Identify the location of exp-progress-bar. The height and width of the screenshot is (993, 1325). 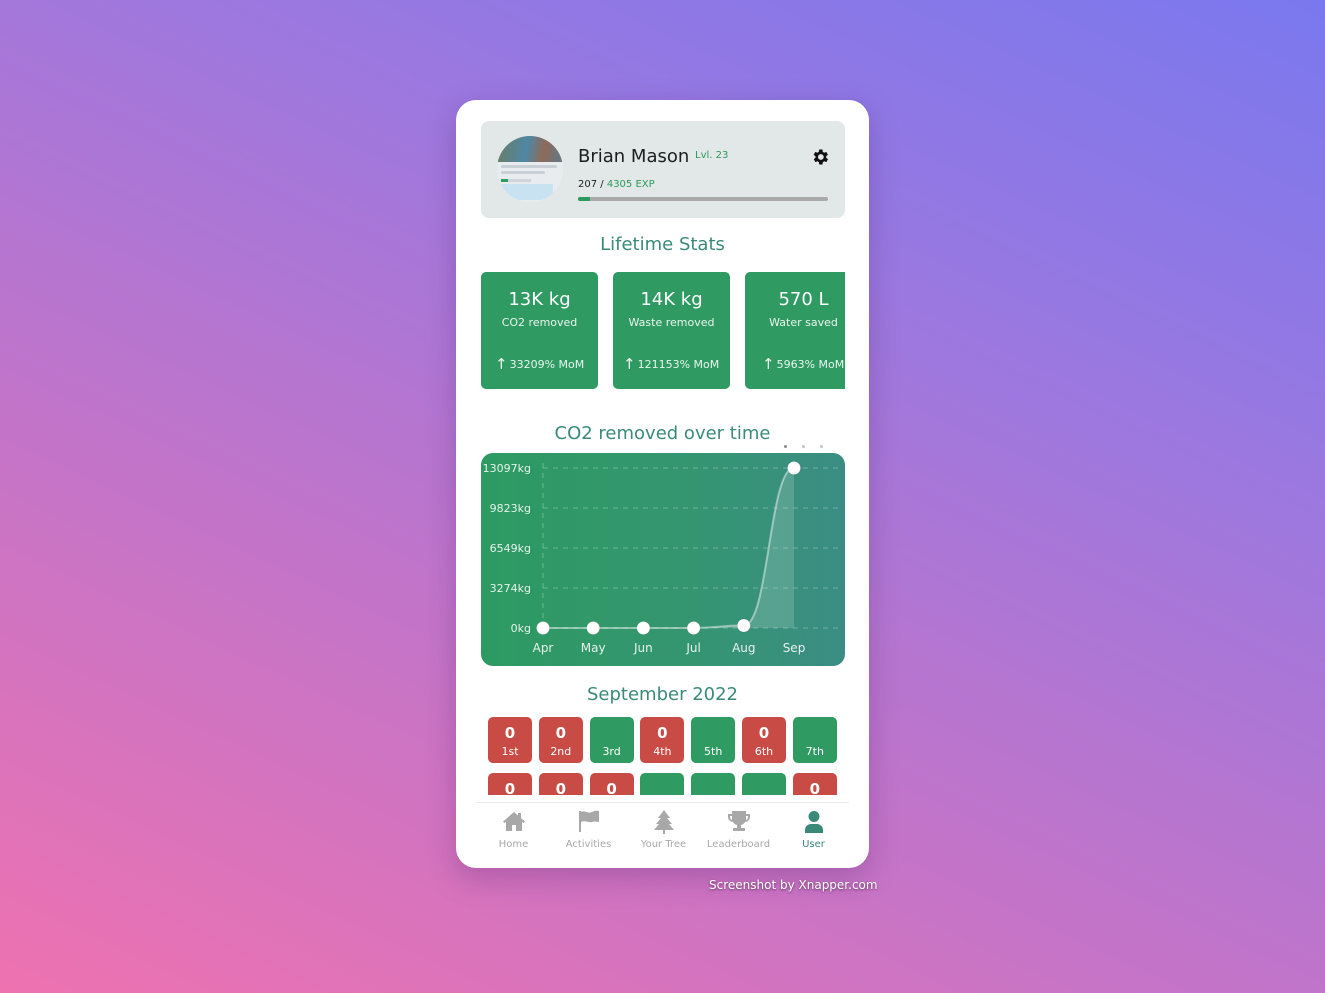
(703, 199).